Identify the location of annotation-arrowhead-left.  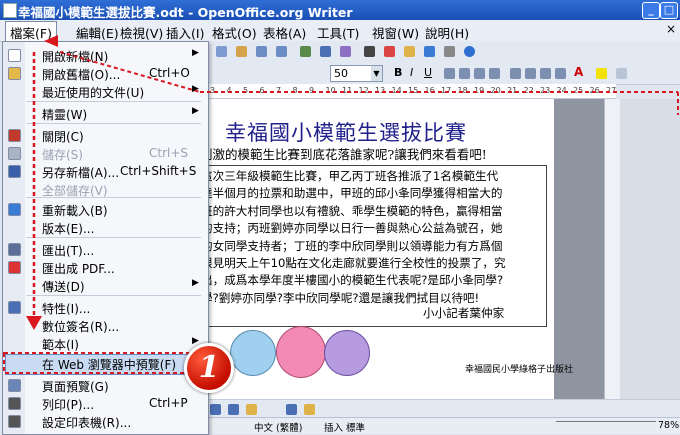
(51, 41).